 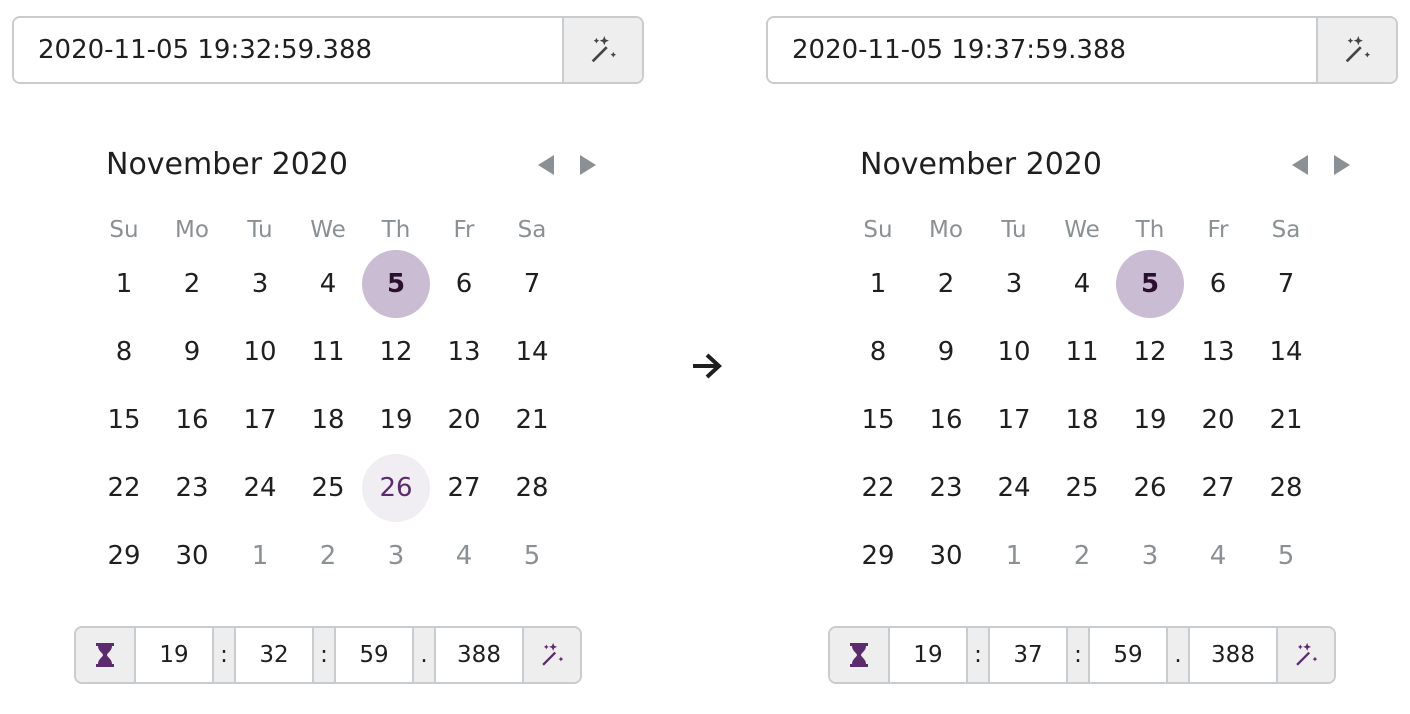 I want to click on calendar-day-label: 1, so click(x=124, y=284).